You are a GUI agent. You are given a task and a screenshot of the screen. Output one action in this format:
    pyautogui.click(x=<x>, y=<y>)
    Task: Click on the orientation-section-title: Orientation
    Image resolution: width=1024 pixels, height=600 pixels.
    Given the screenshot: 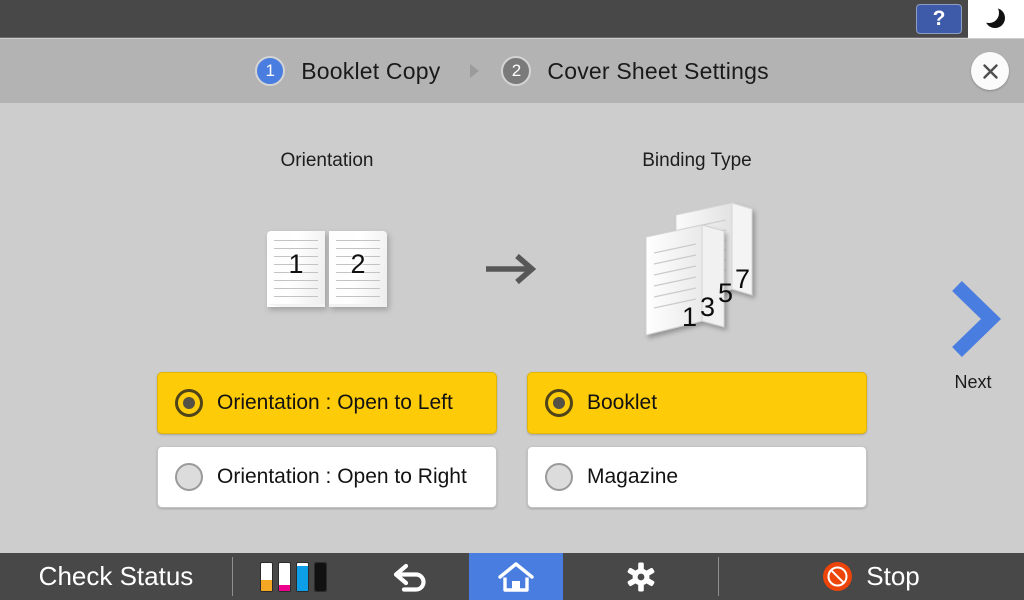 What is the action you would take?
    pyautogui.click(x=327, y=160)
    